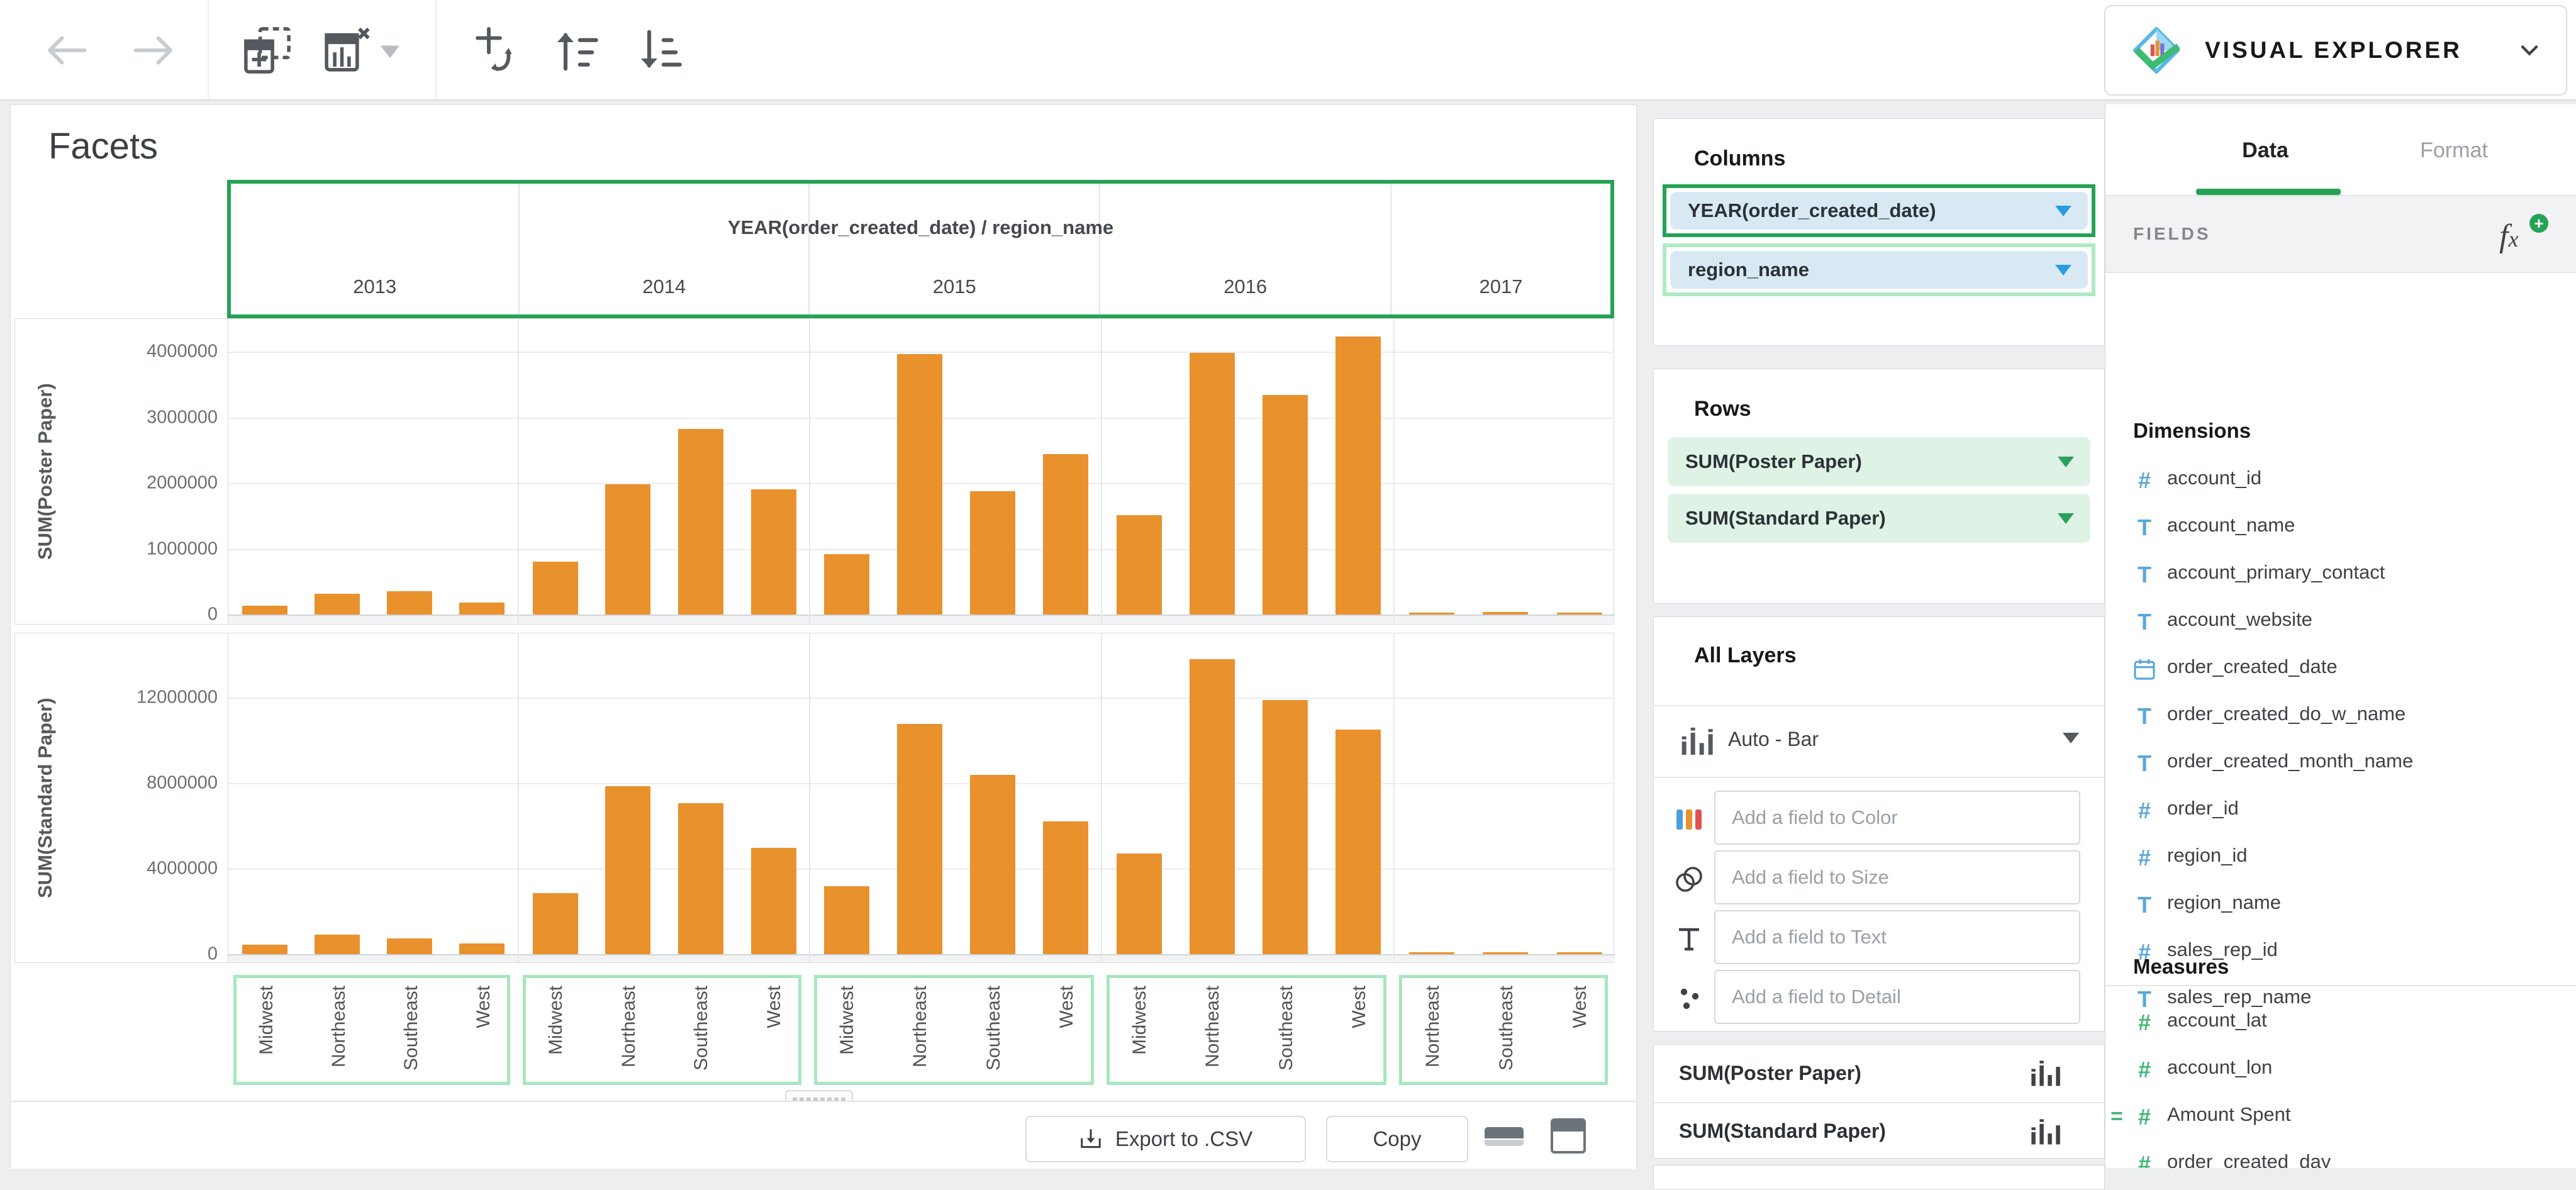  Describe the element at coordinates (2340, 907) in the screenshot. I see `dimension-region_name: Tregion_name` at that location.